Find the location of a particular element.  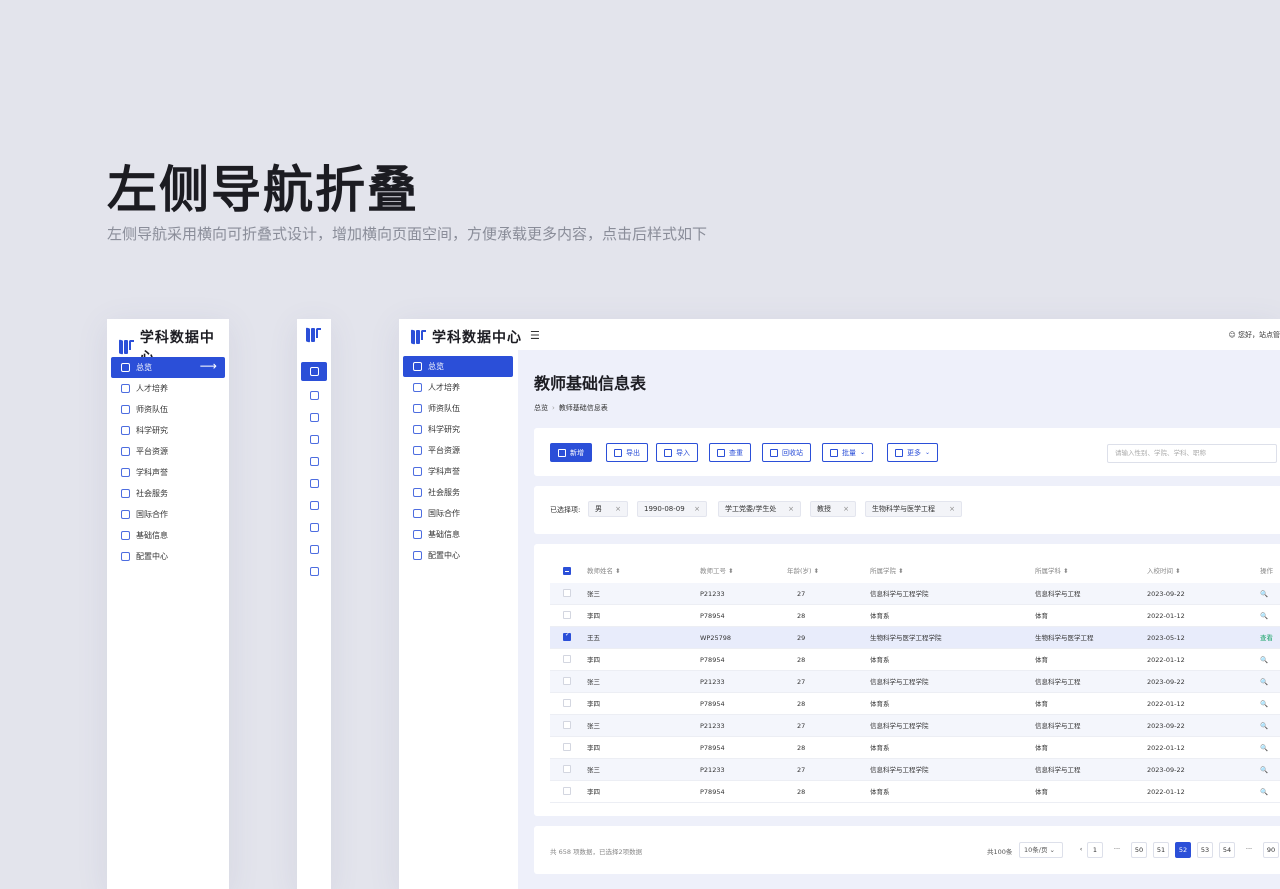

collapsed-item-international is located at coordinates (314, 527).